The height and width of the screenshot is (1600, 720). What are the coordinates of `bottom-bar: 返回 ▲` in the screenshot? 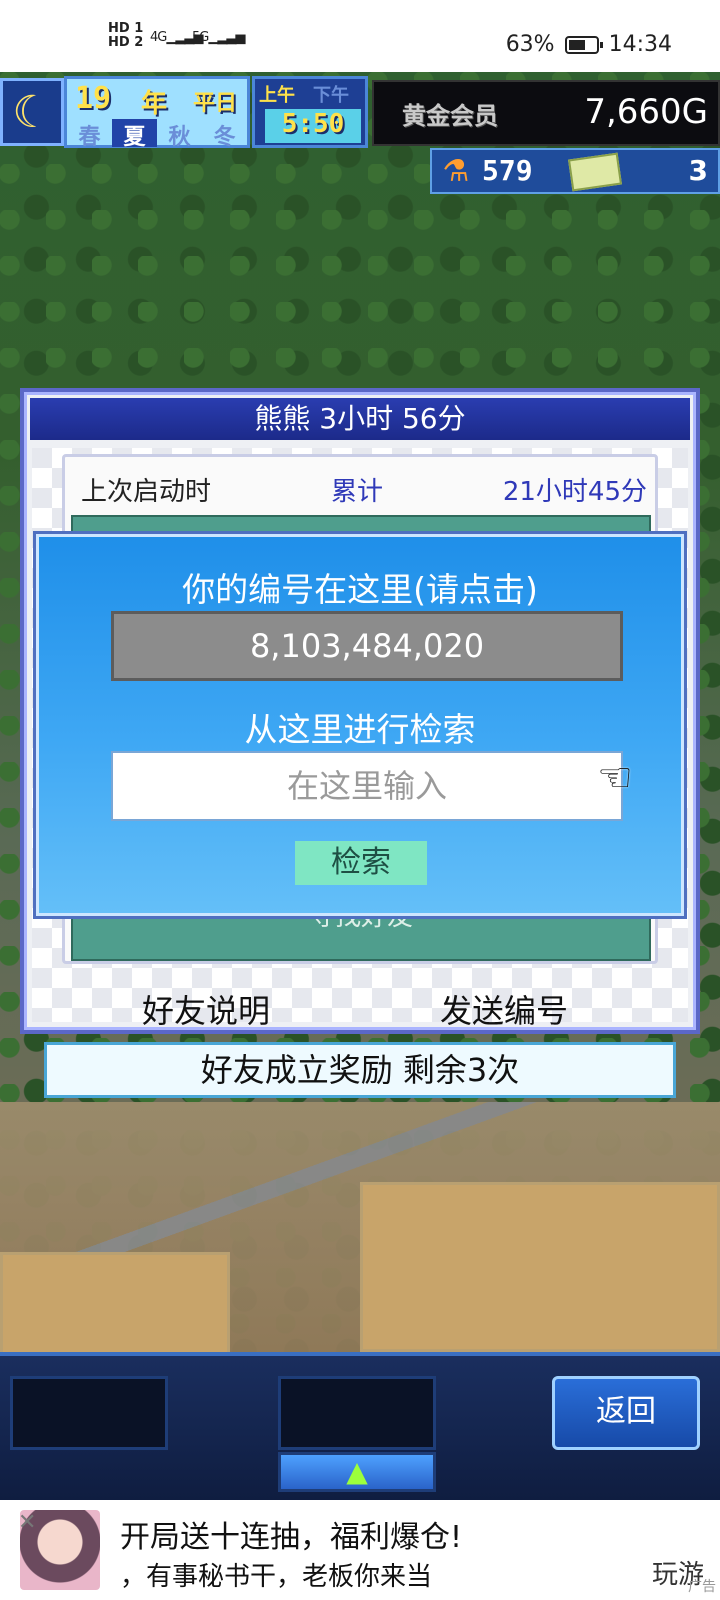 It's located at (360, 1426).